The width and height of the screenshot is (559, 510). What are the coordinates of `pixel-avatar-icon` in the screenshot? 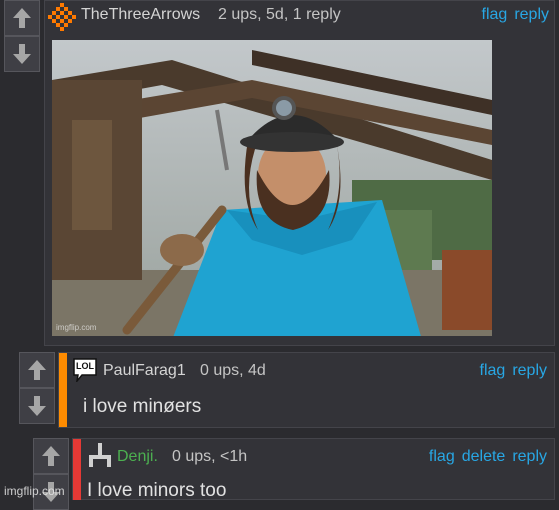 It's located at (62, 19).